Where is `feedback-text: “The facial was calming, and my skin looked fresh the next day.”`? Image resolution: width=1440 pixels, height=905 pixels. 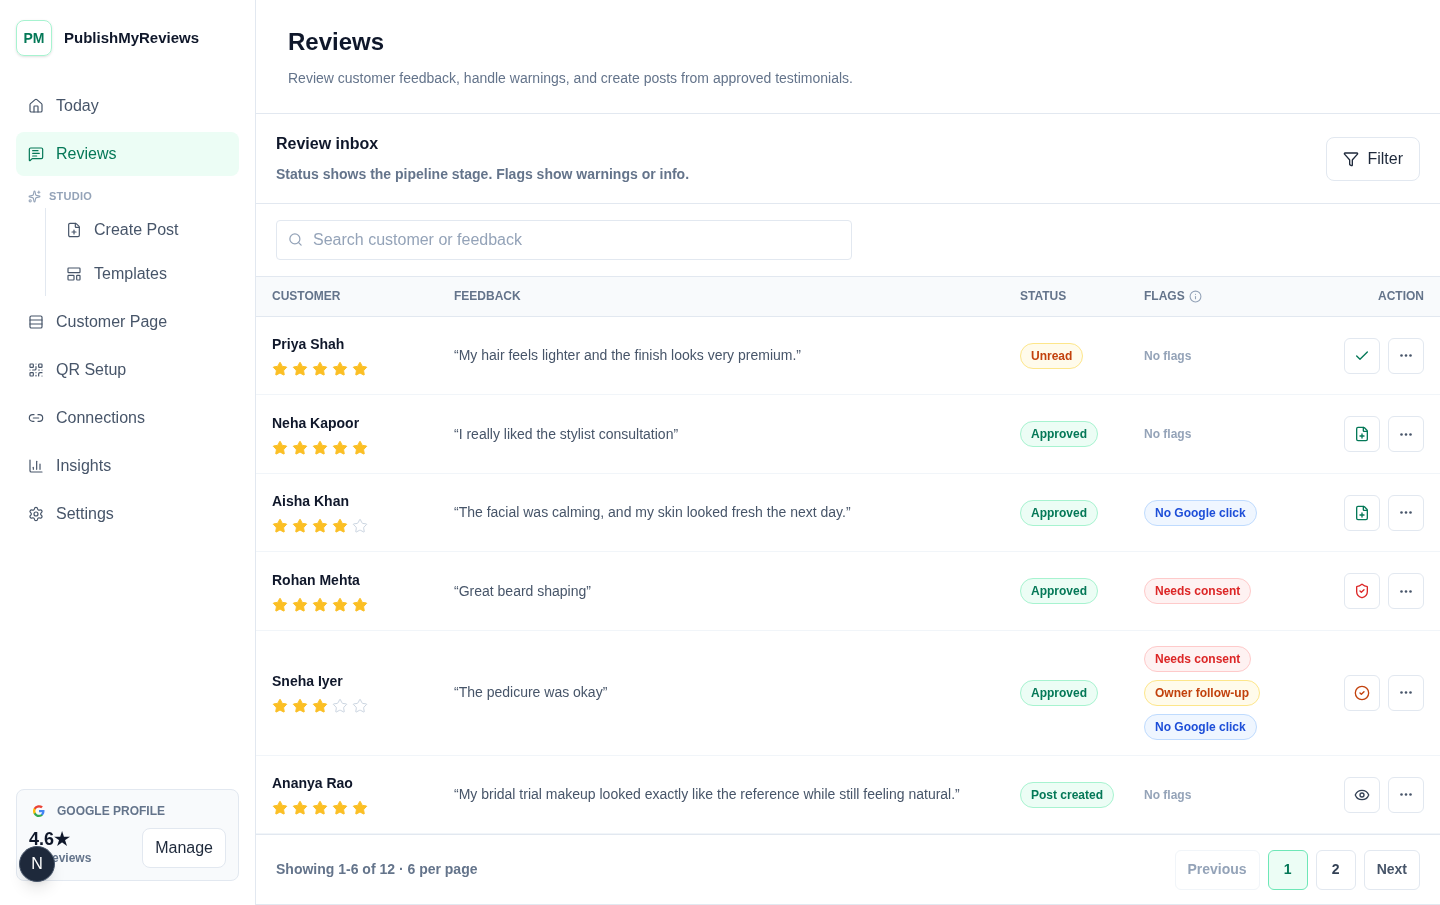 feedback-text: “The facial was calming, and my skin looked fresh the next day.” is located at coordinates (653, 512).